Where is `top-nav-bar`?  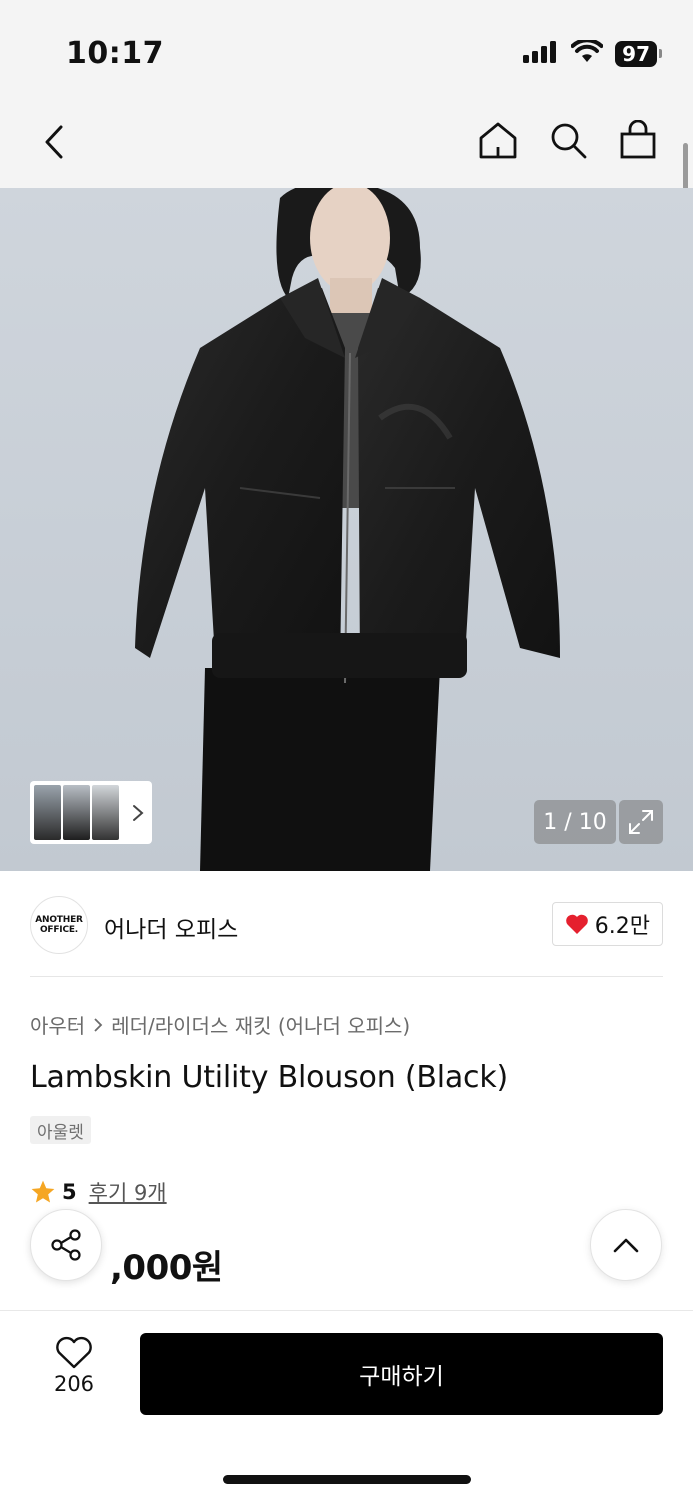 top-nav-bar is located at coordinates (346, 144).